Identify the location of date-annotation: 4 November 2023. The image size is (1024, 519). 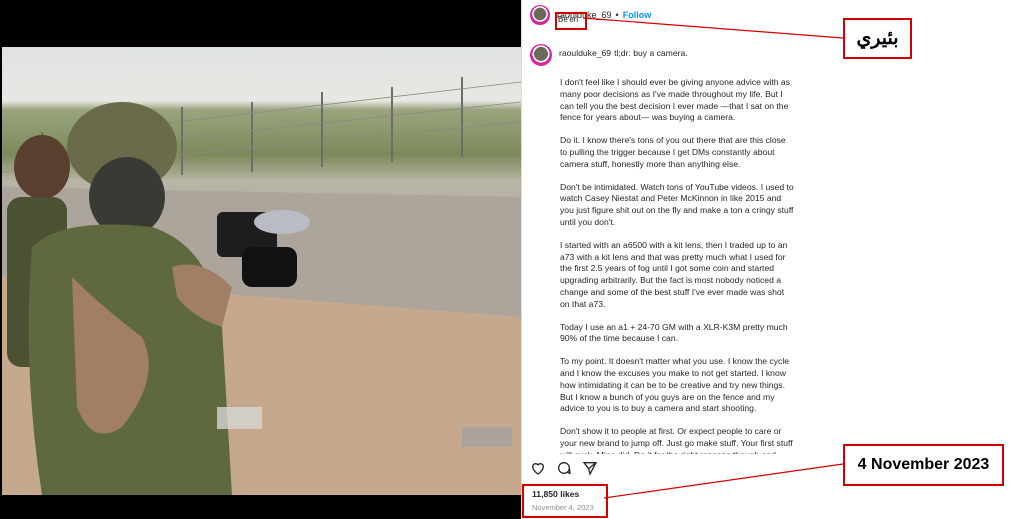
(923, 465).